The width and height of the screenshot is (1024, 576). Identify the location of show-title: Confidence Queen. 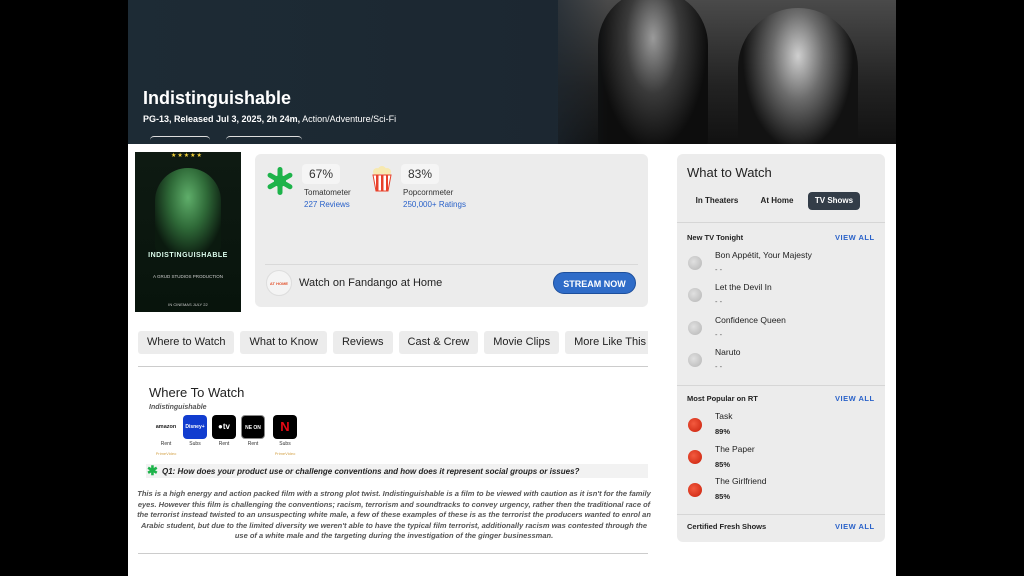
(750, 320).